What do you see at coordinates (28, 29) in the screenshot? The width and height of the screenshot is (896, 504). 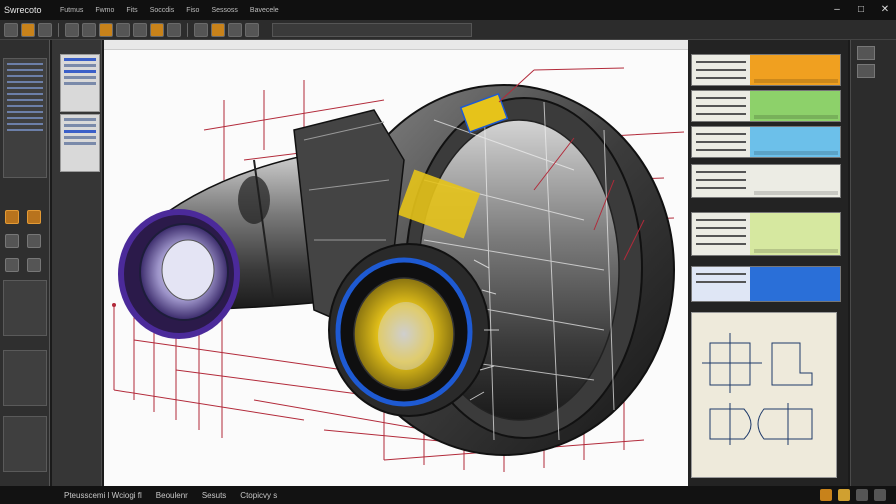 I see `open-folder-icon` at bounding box center [28, 29].